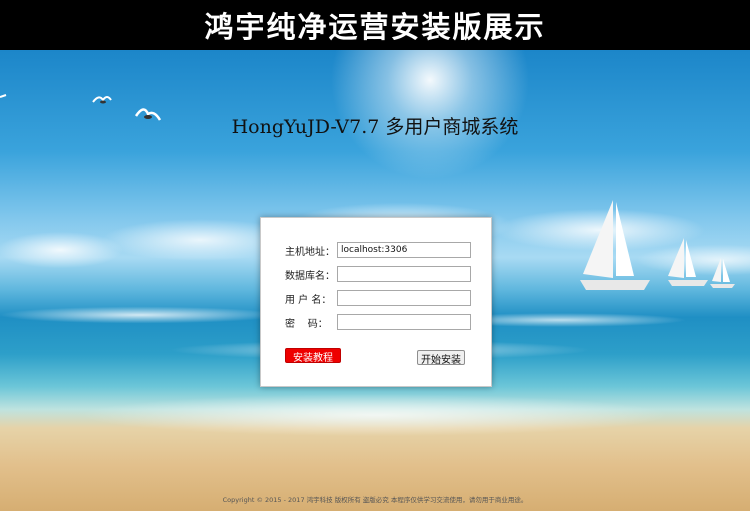 This screenshot has width=750, height=511. I want to click on install-form: 主机地址： 数据库名： 用 户 名： 密 码： 安装教程 开始安装, so click(376, 302).